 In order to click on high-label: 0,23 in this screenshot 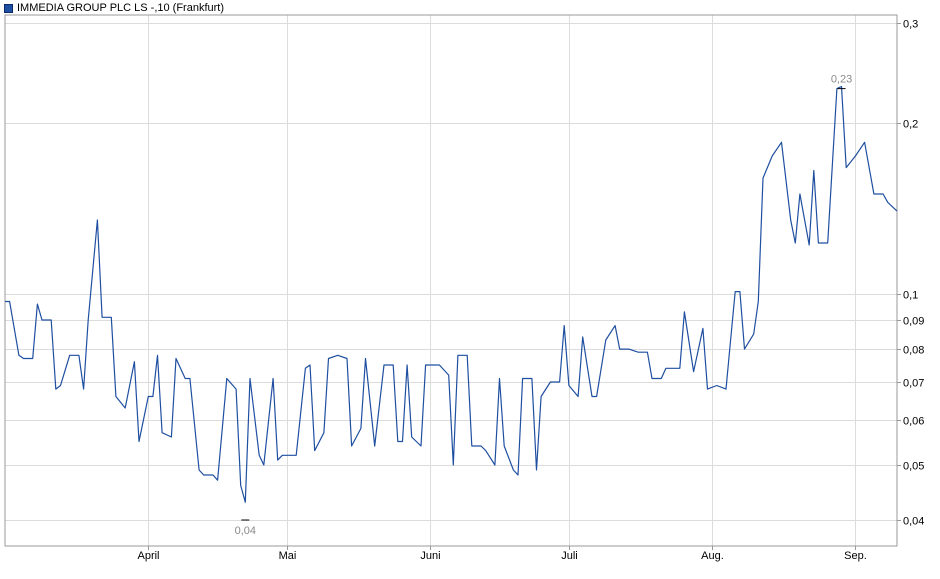, I will do `click(841, 80)`.